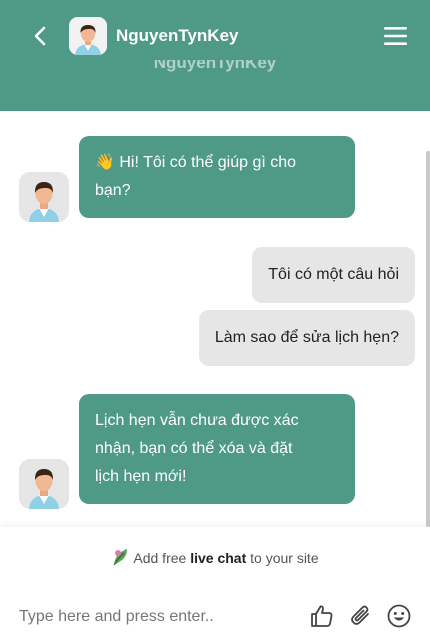 This screenshot has width=430, height=640. What do you see at coordinates (162, 558) in the screenshot?
I see `promo-text: Add free` at bounding box center [162, 558].